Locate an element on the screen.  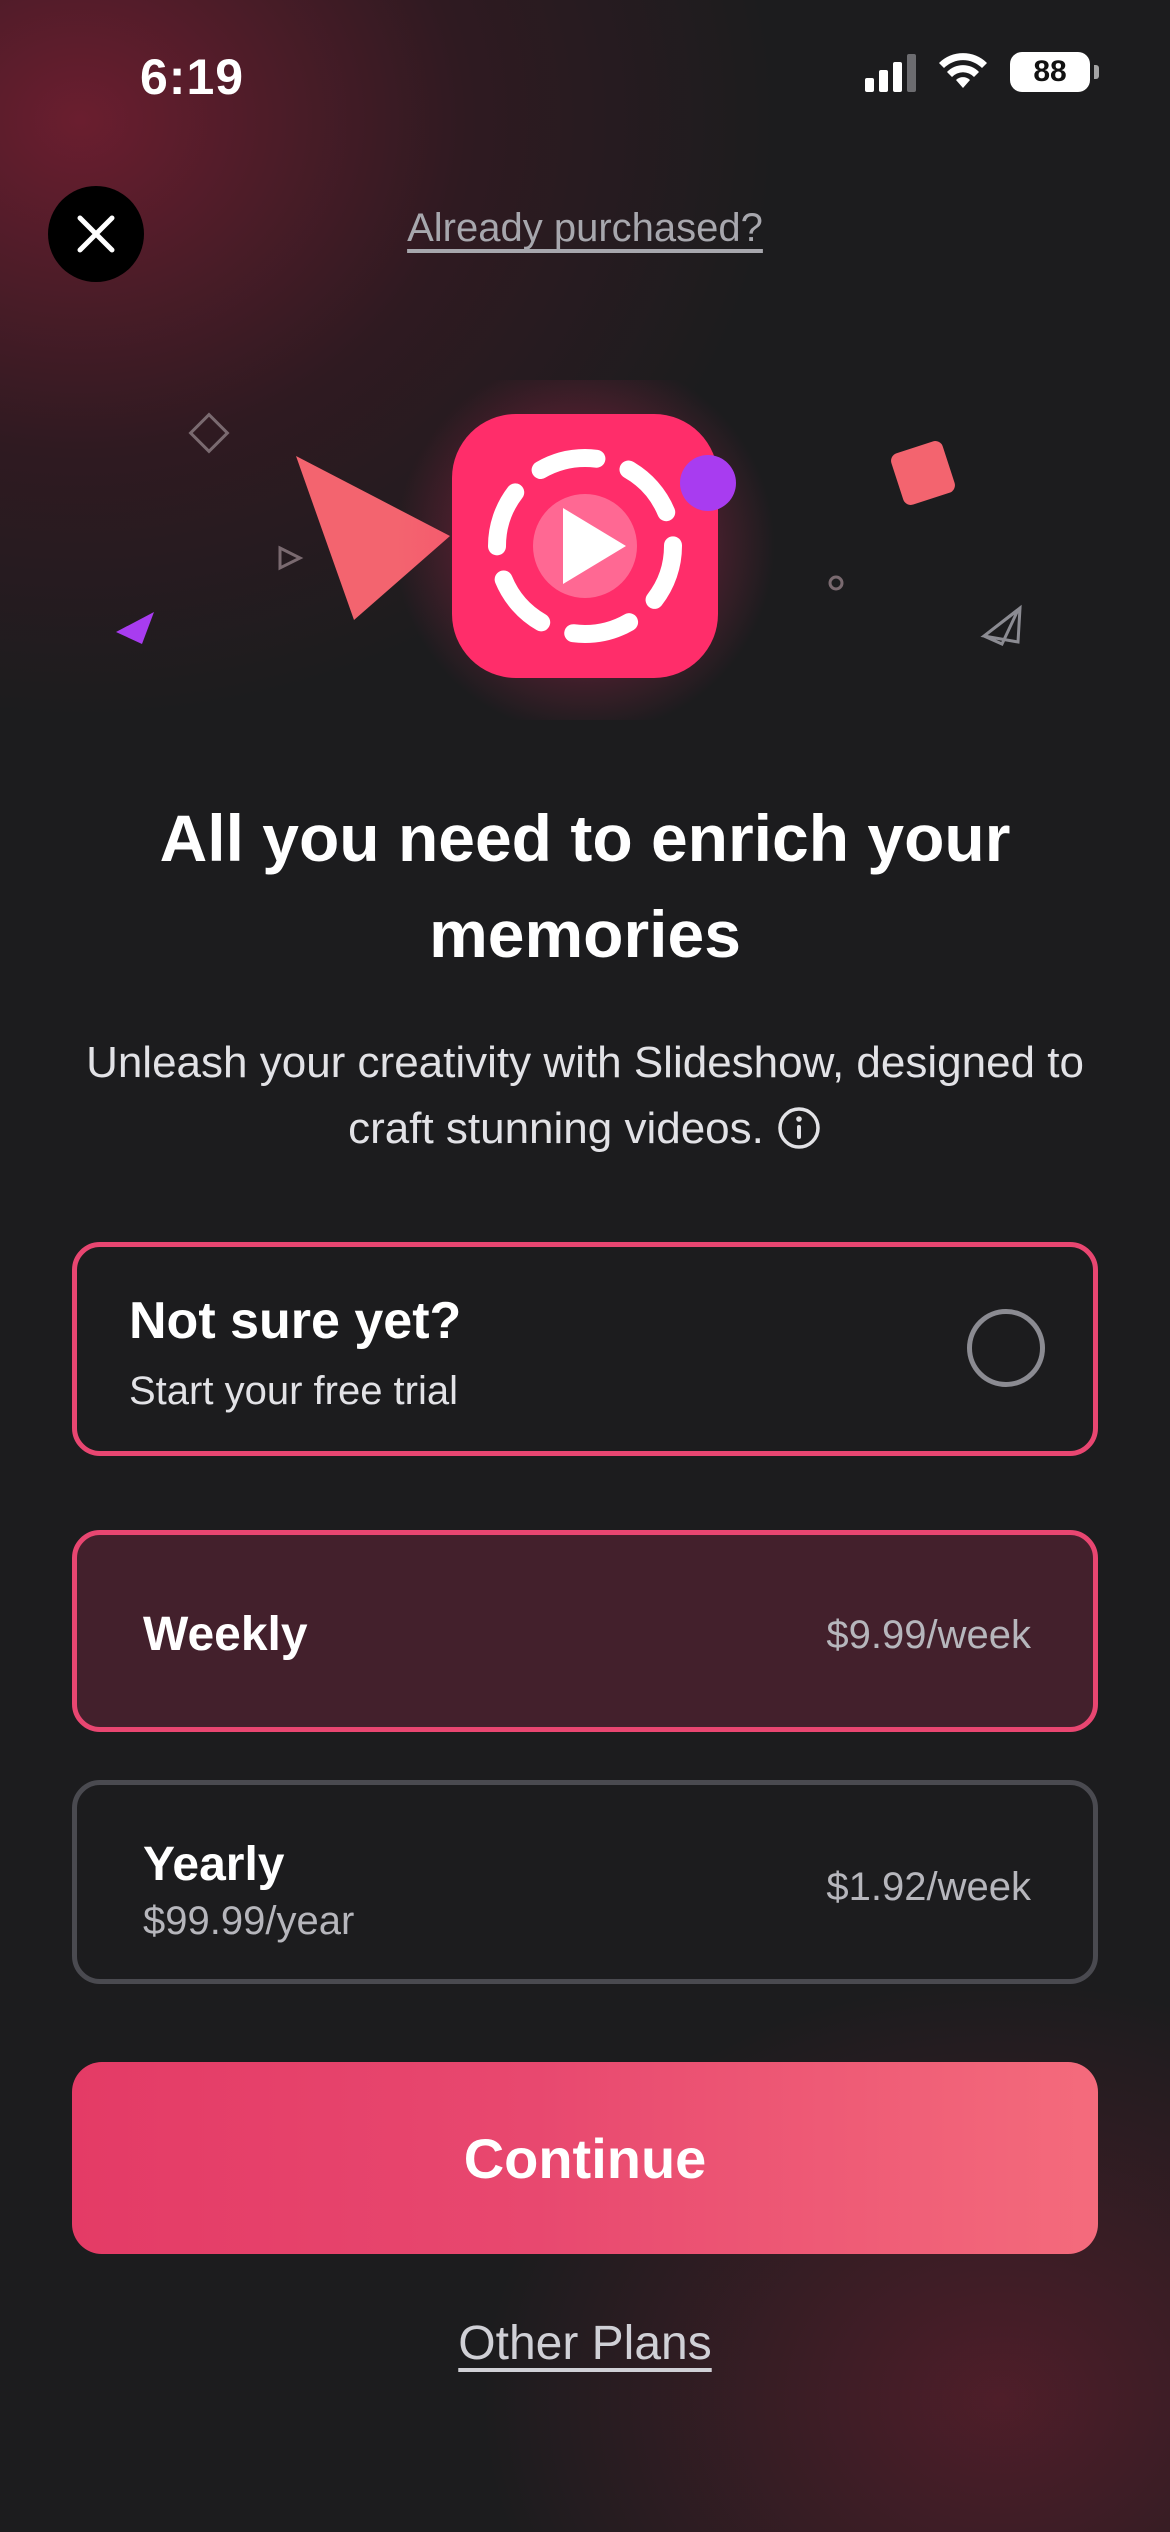
slideshow-play-icon is located at coordinates (585, 546).